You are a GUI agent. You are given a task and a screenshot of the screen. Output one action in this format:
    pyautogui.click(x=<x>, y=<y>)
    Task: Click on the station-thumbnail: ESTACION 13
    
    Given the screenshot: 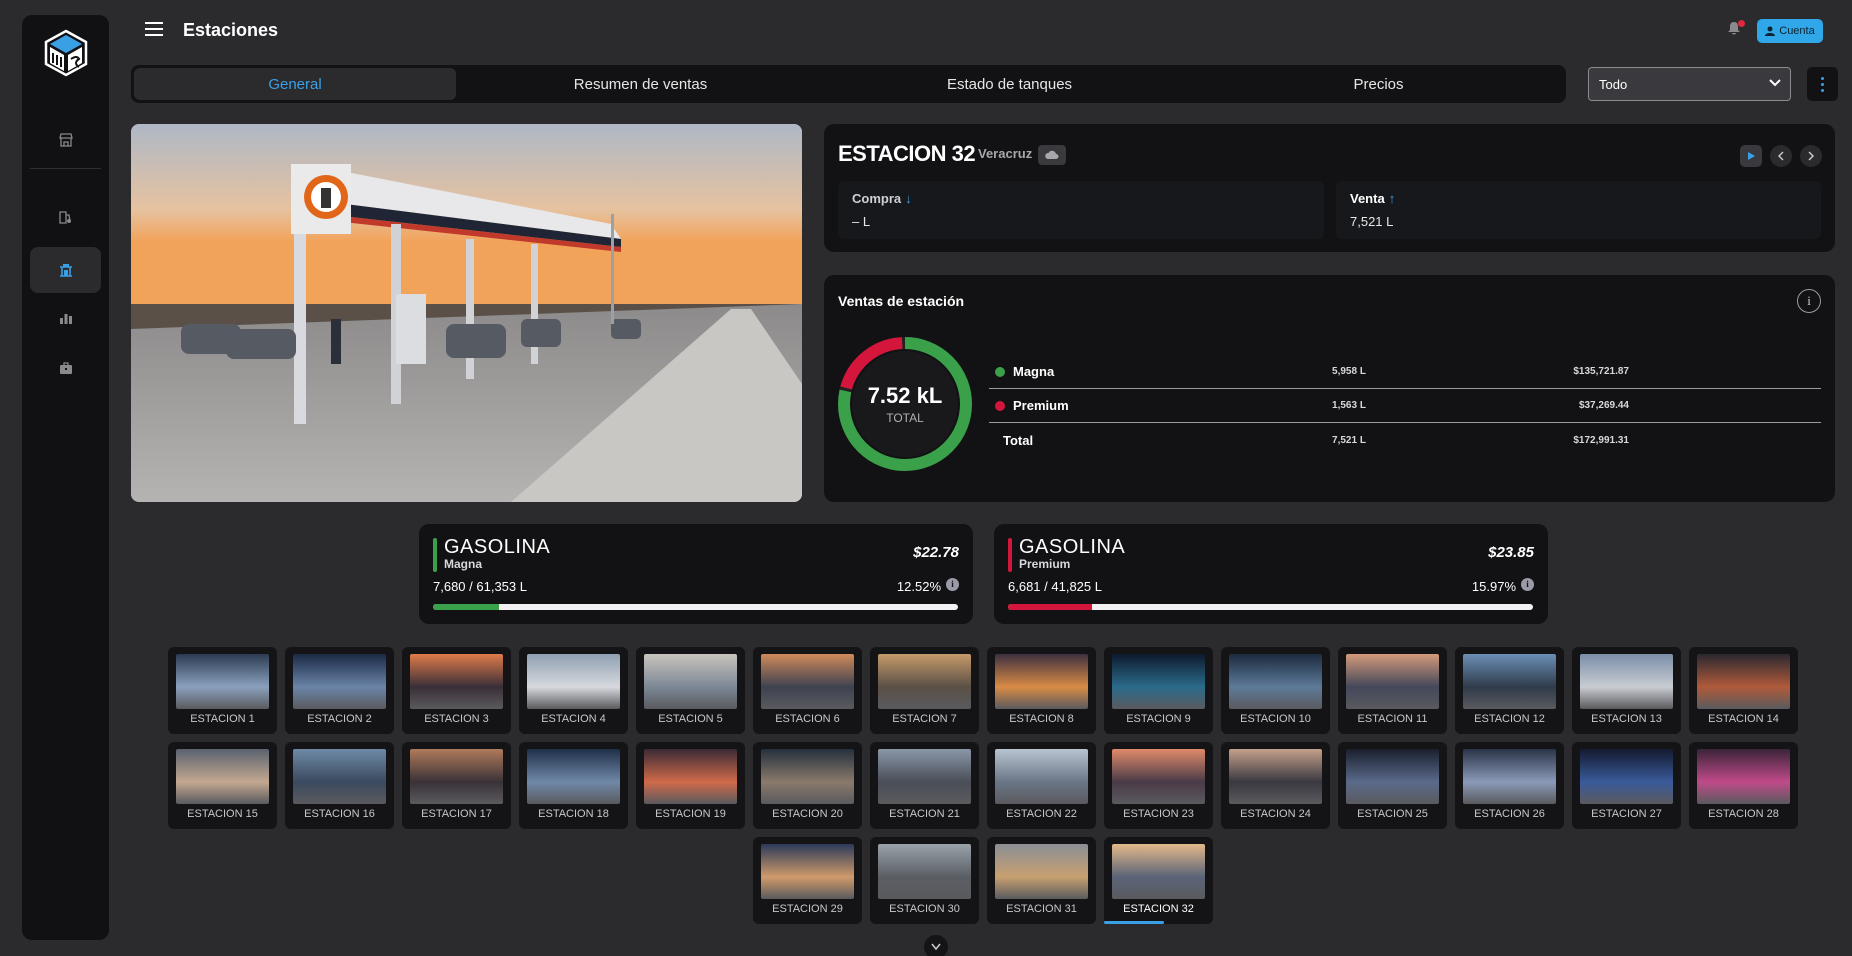 What is the action you would take?
    pyautogui.click(x=1626, y=690)
    